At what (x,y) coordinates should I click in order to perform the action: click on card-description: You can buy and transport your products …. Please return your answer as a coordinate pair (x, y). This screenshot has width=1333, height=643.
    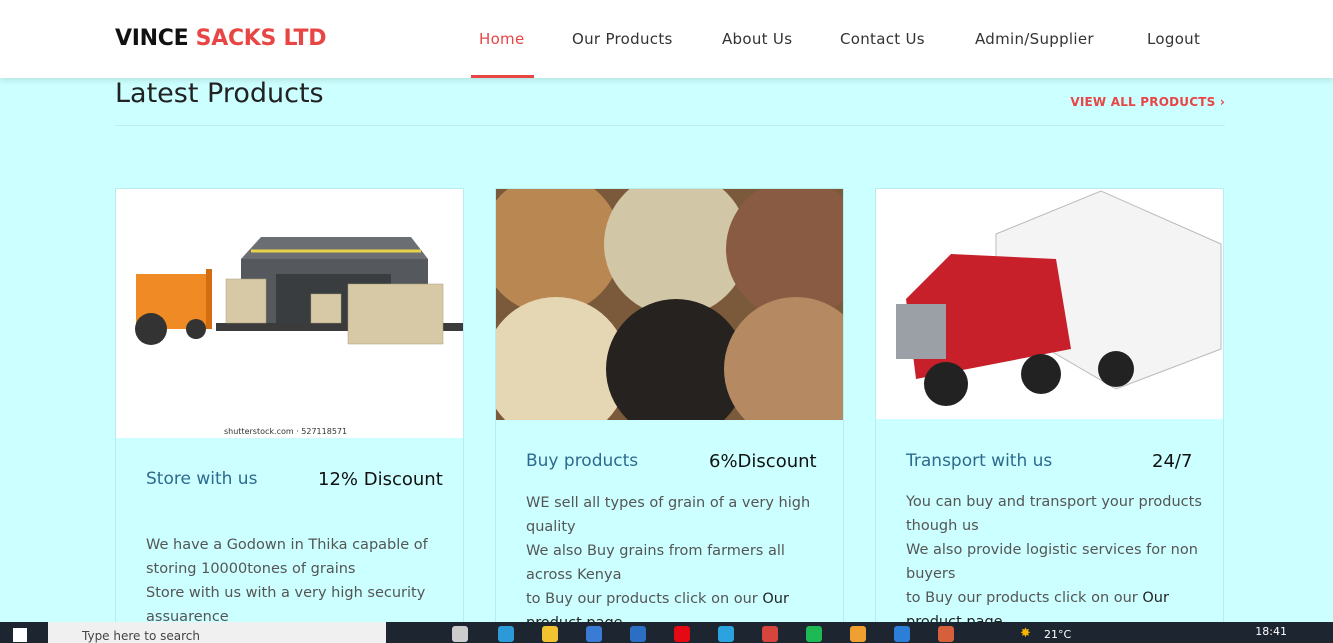
    Looking at the image, I should click on (1056, 562).